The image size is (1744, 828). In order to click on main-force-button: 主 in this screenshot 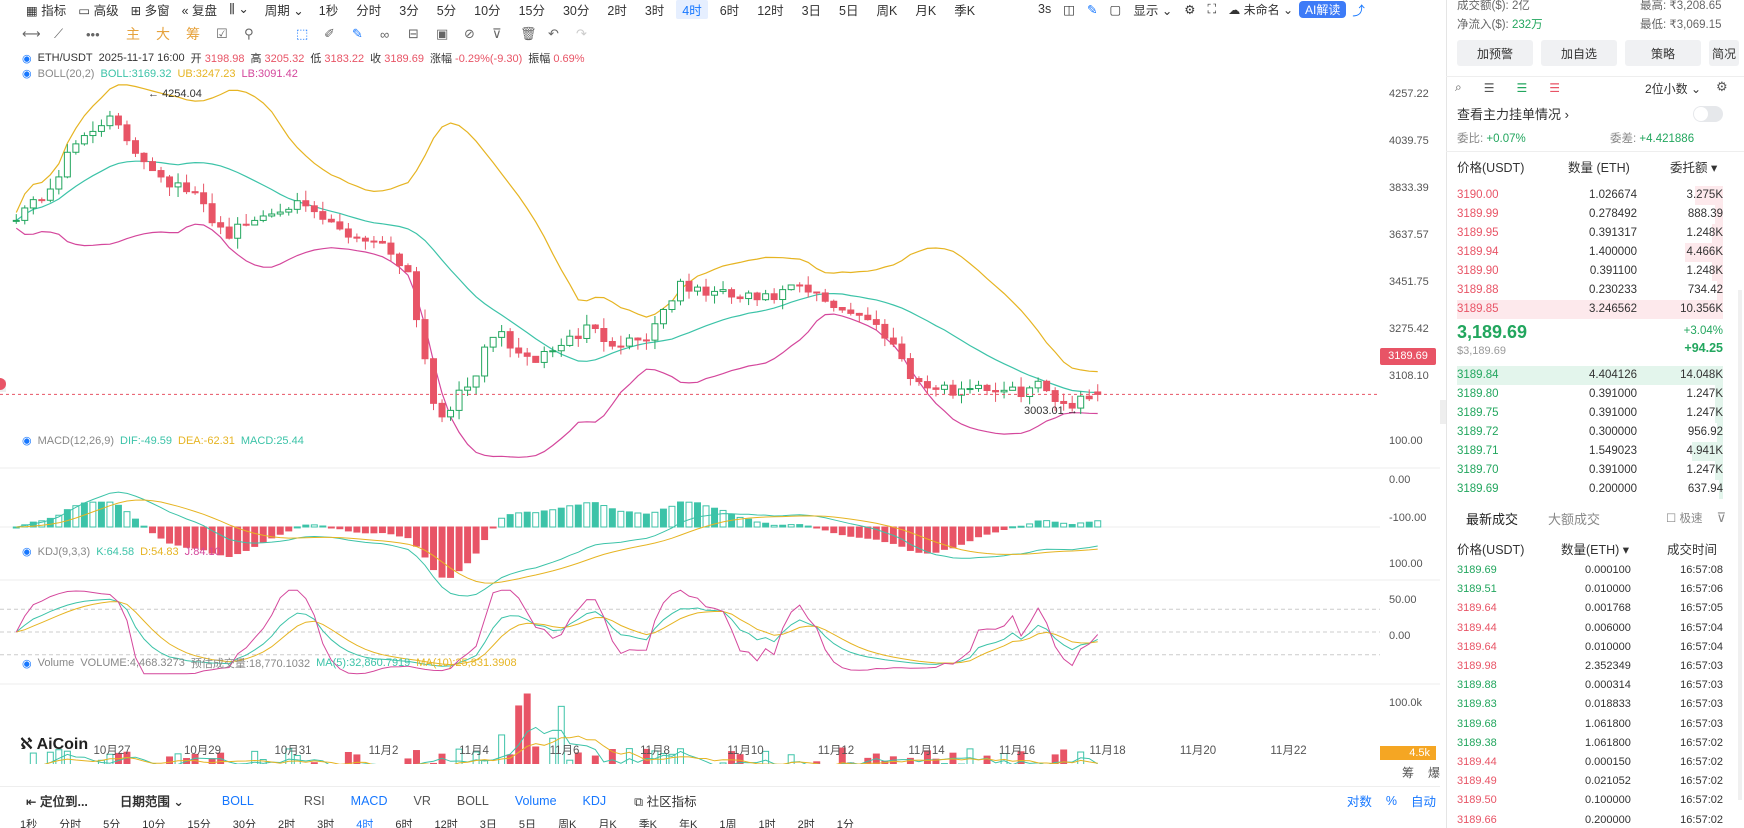, I will do `click(141, 34)`.